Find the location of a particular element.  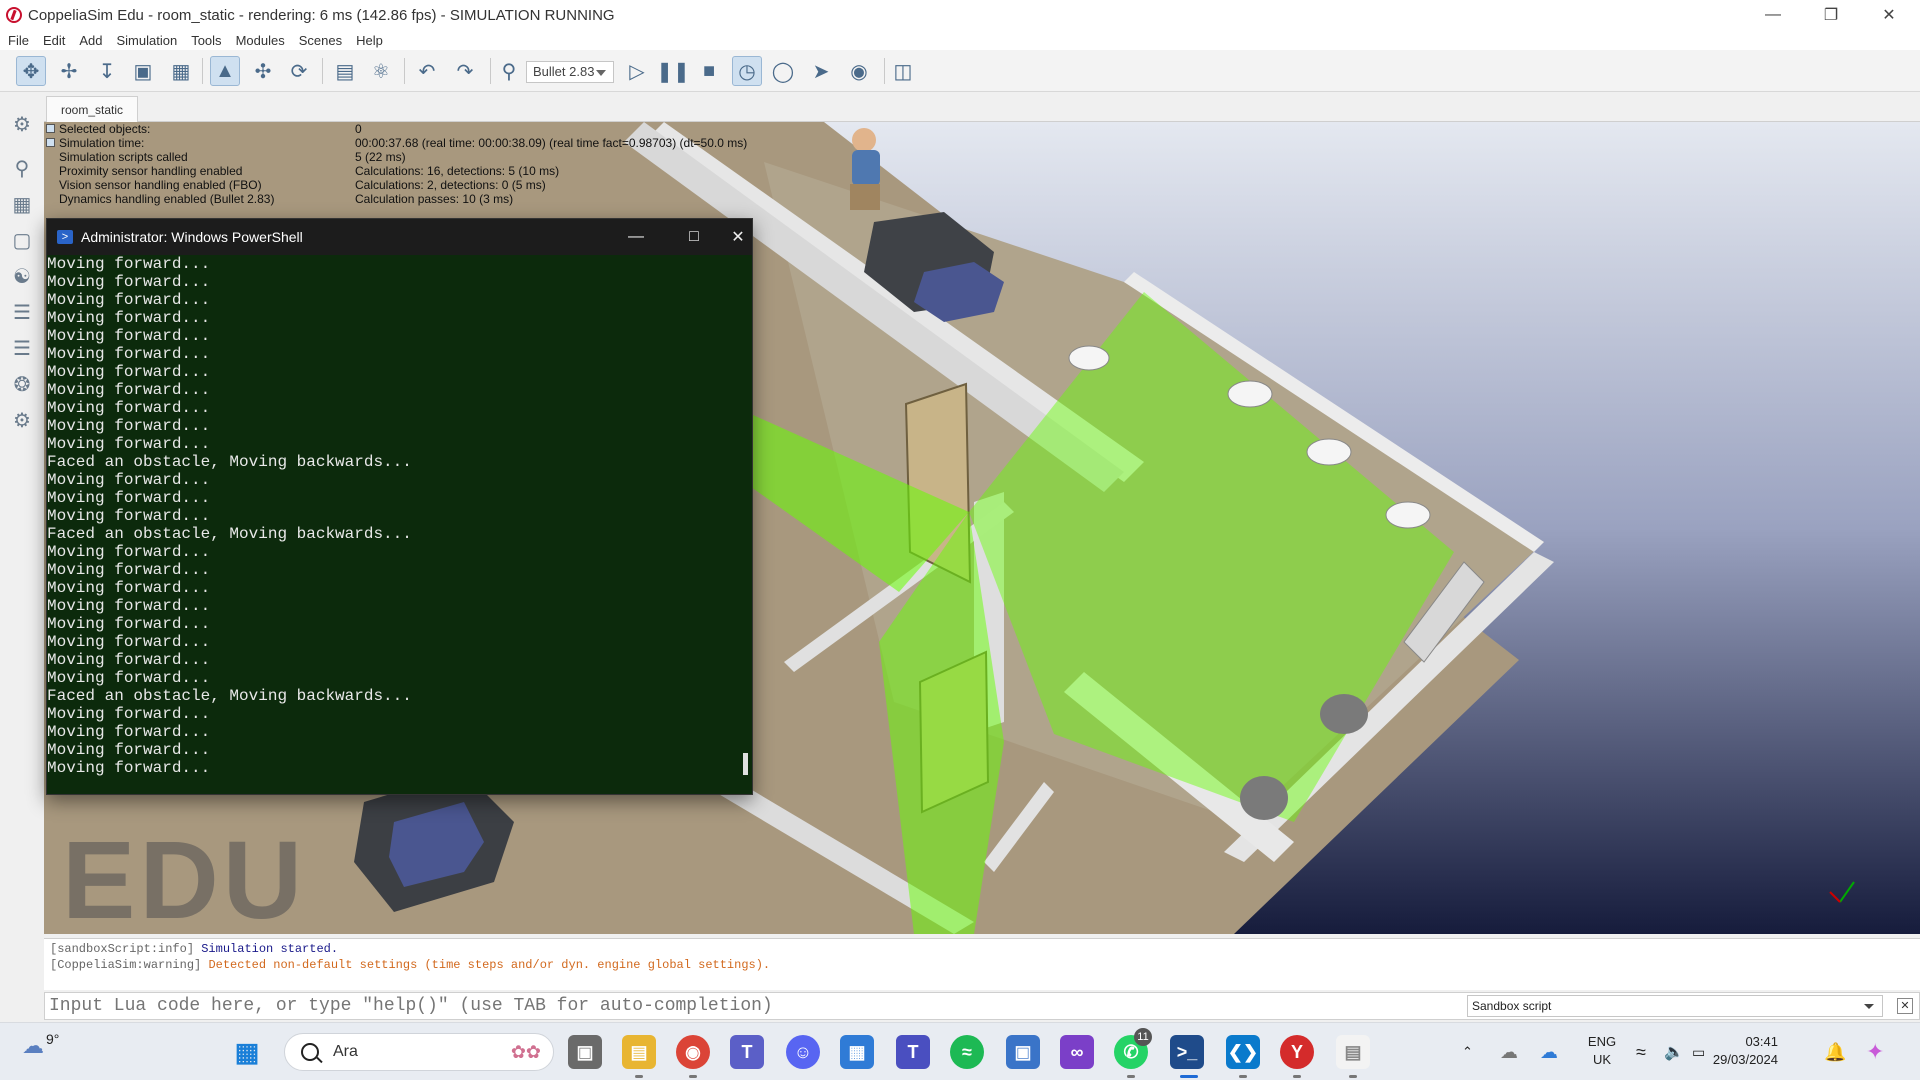

calculation-module-icon: ☯ is located at coordinates (22, 276).